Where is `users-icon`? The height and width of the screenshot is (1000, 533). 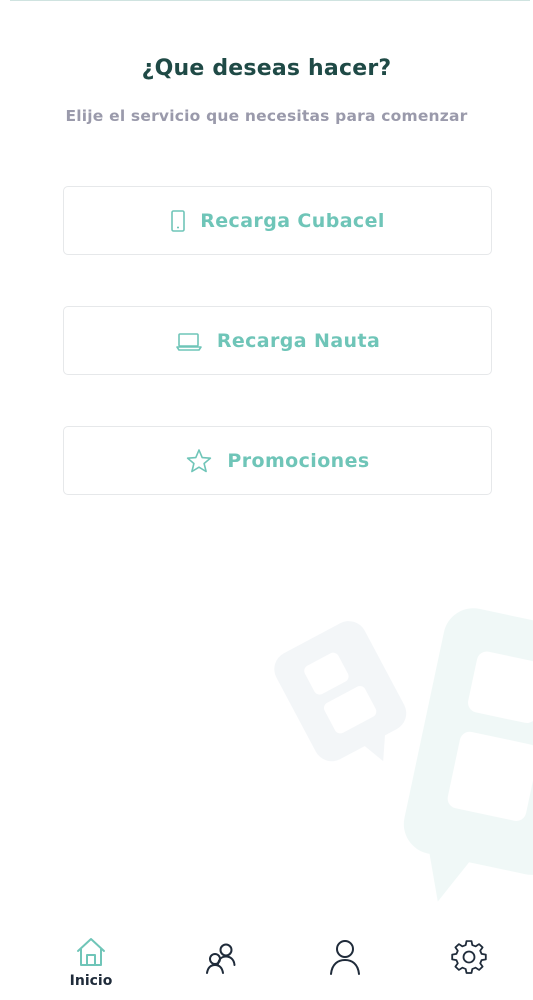 users-icon is located at coordinates (221, 960).